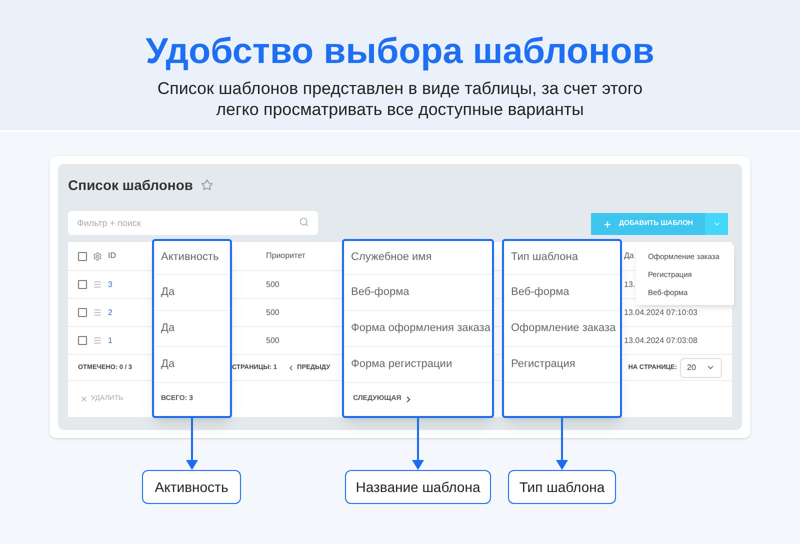 The width and height of the screenshot is (800, 544). Describe the element at coordinates (193, 223) in the screenshot. I see `search-field: Фильтр + поиск` at that location.